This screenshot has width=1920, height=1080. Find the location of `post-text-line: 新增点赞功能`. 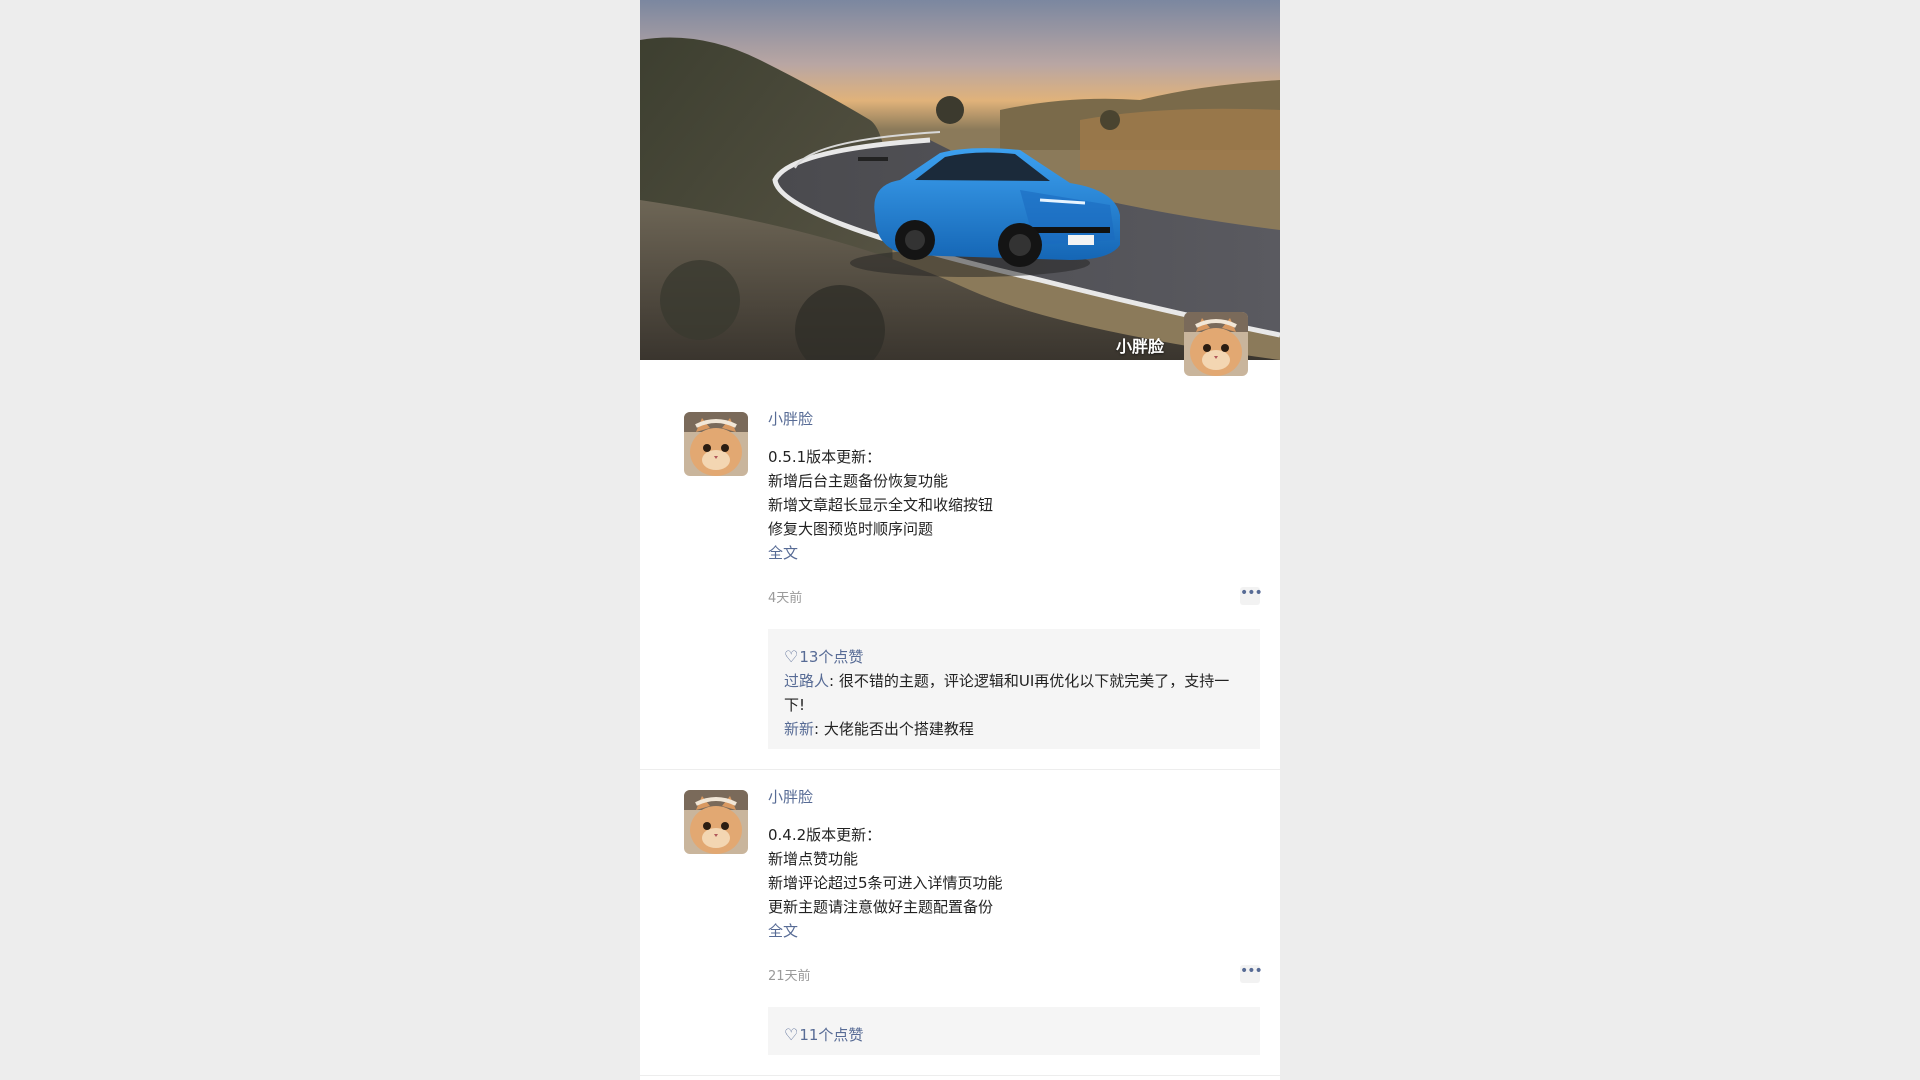

post-text-line: 新增点赞功能 is located at coordinates (813, 859).